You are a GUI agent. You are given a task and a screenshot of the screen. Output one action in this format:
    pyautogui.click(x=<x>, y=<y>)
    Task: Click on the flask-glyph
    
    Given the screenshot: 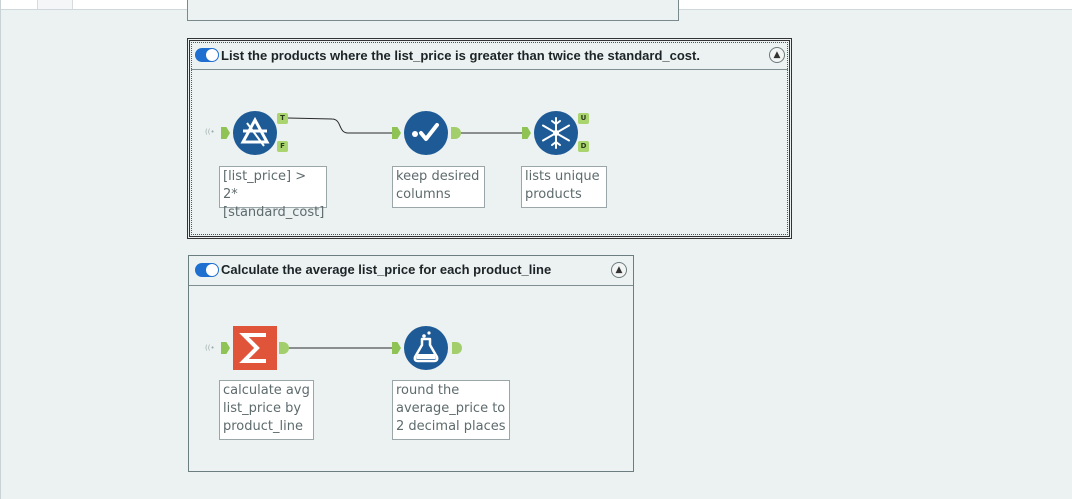 What is the action you would take?
    pyautogui.click(x=426, y=347)
    